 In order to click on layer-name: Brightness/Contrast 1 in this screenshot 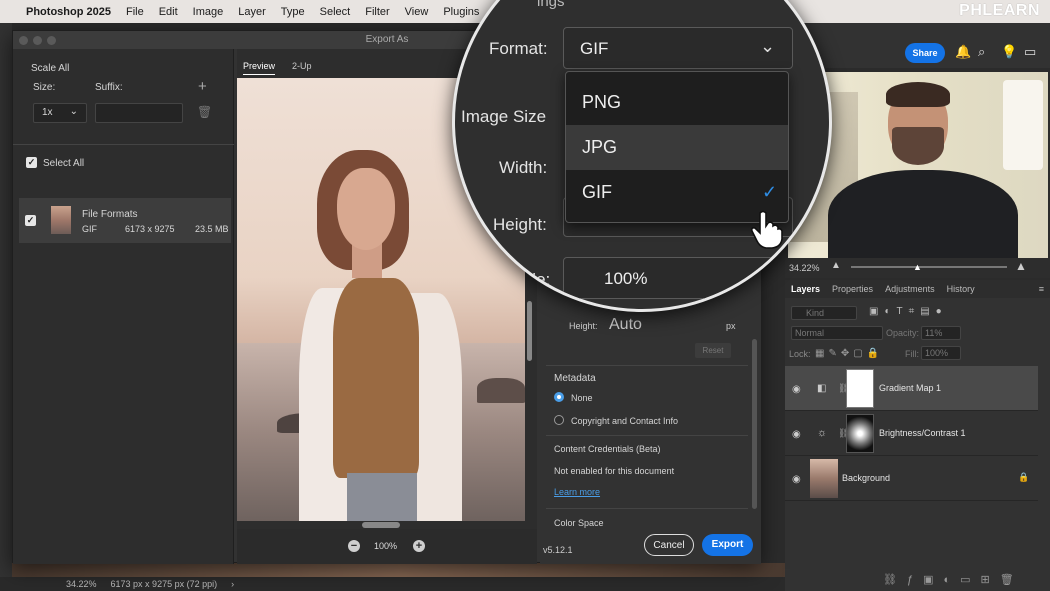, I will do `click(922, 433)`.